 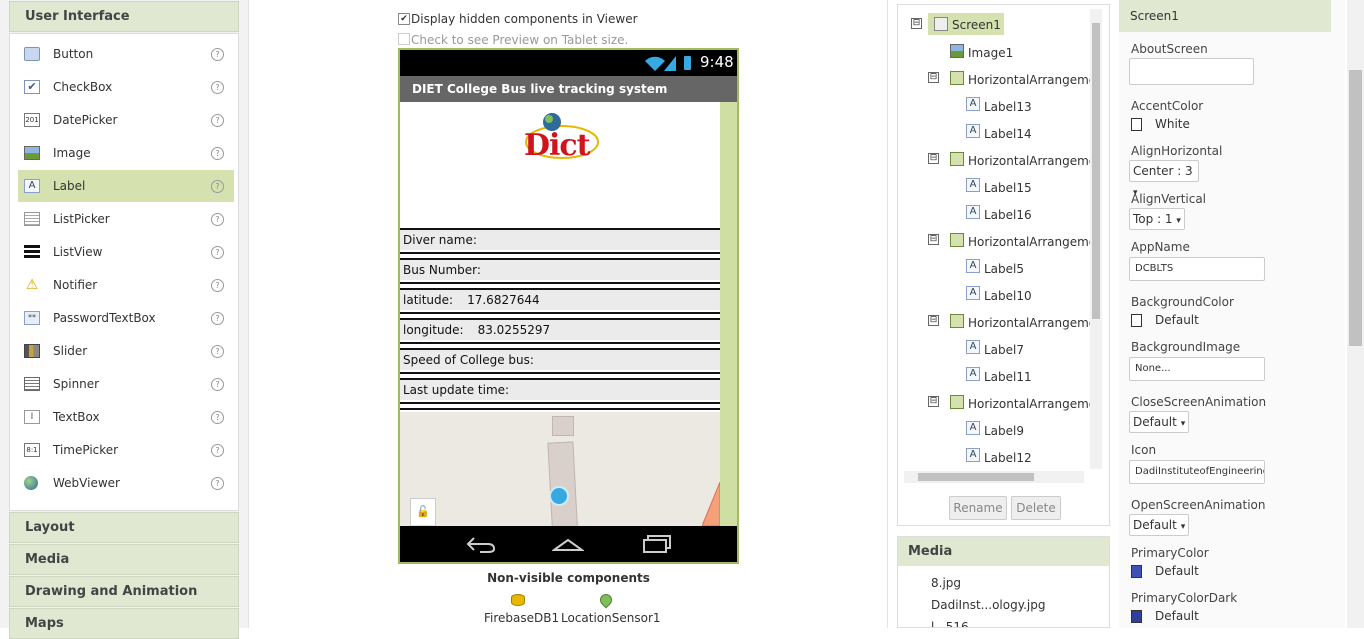 What do you see at coordinates (1136, 616) in the screenshot?
I see `primary-color-dark-swatch` at bounding box center [1136, 616].